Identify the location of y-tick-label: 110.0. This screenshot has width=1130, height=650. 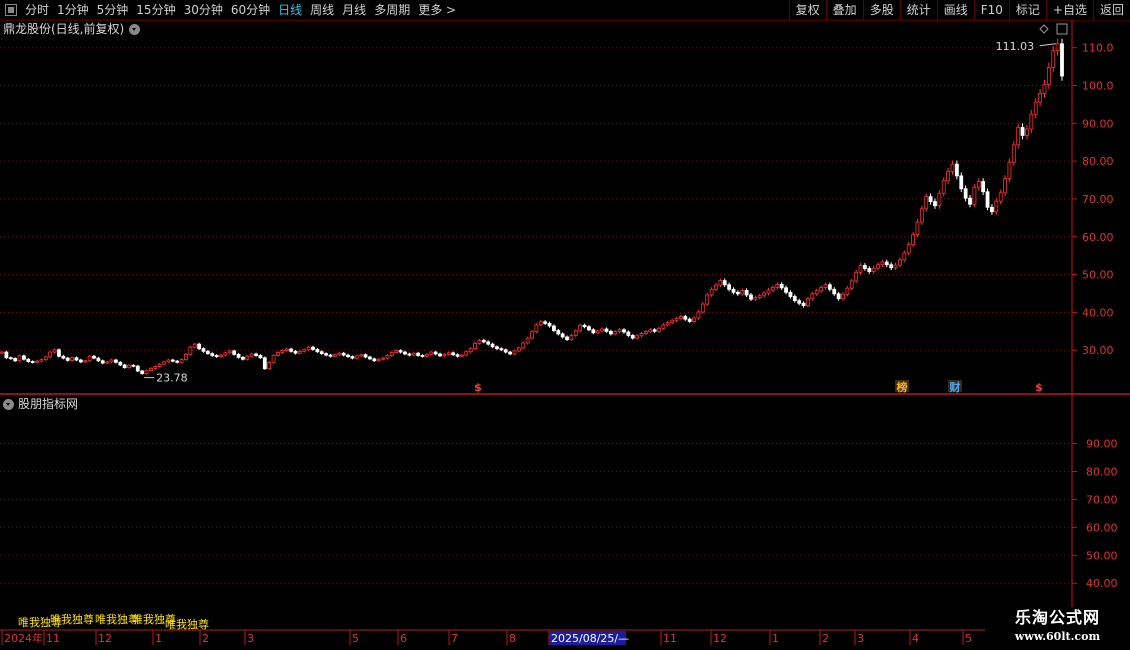
(1098, 48).